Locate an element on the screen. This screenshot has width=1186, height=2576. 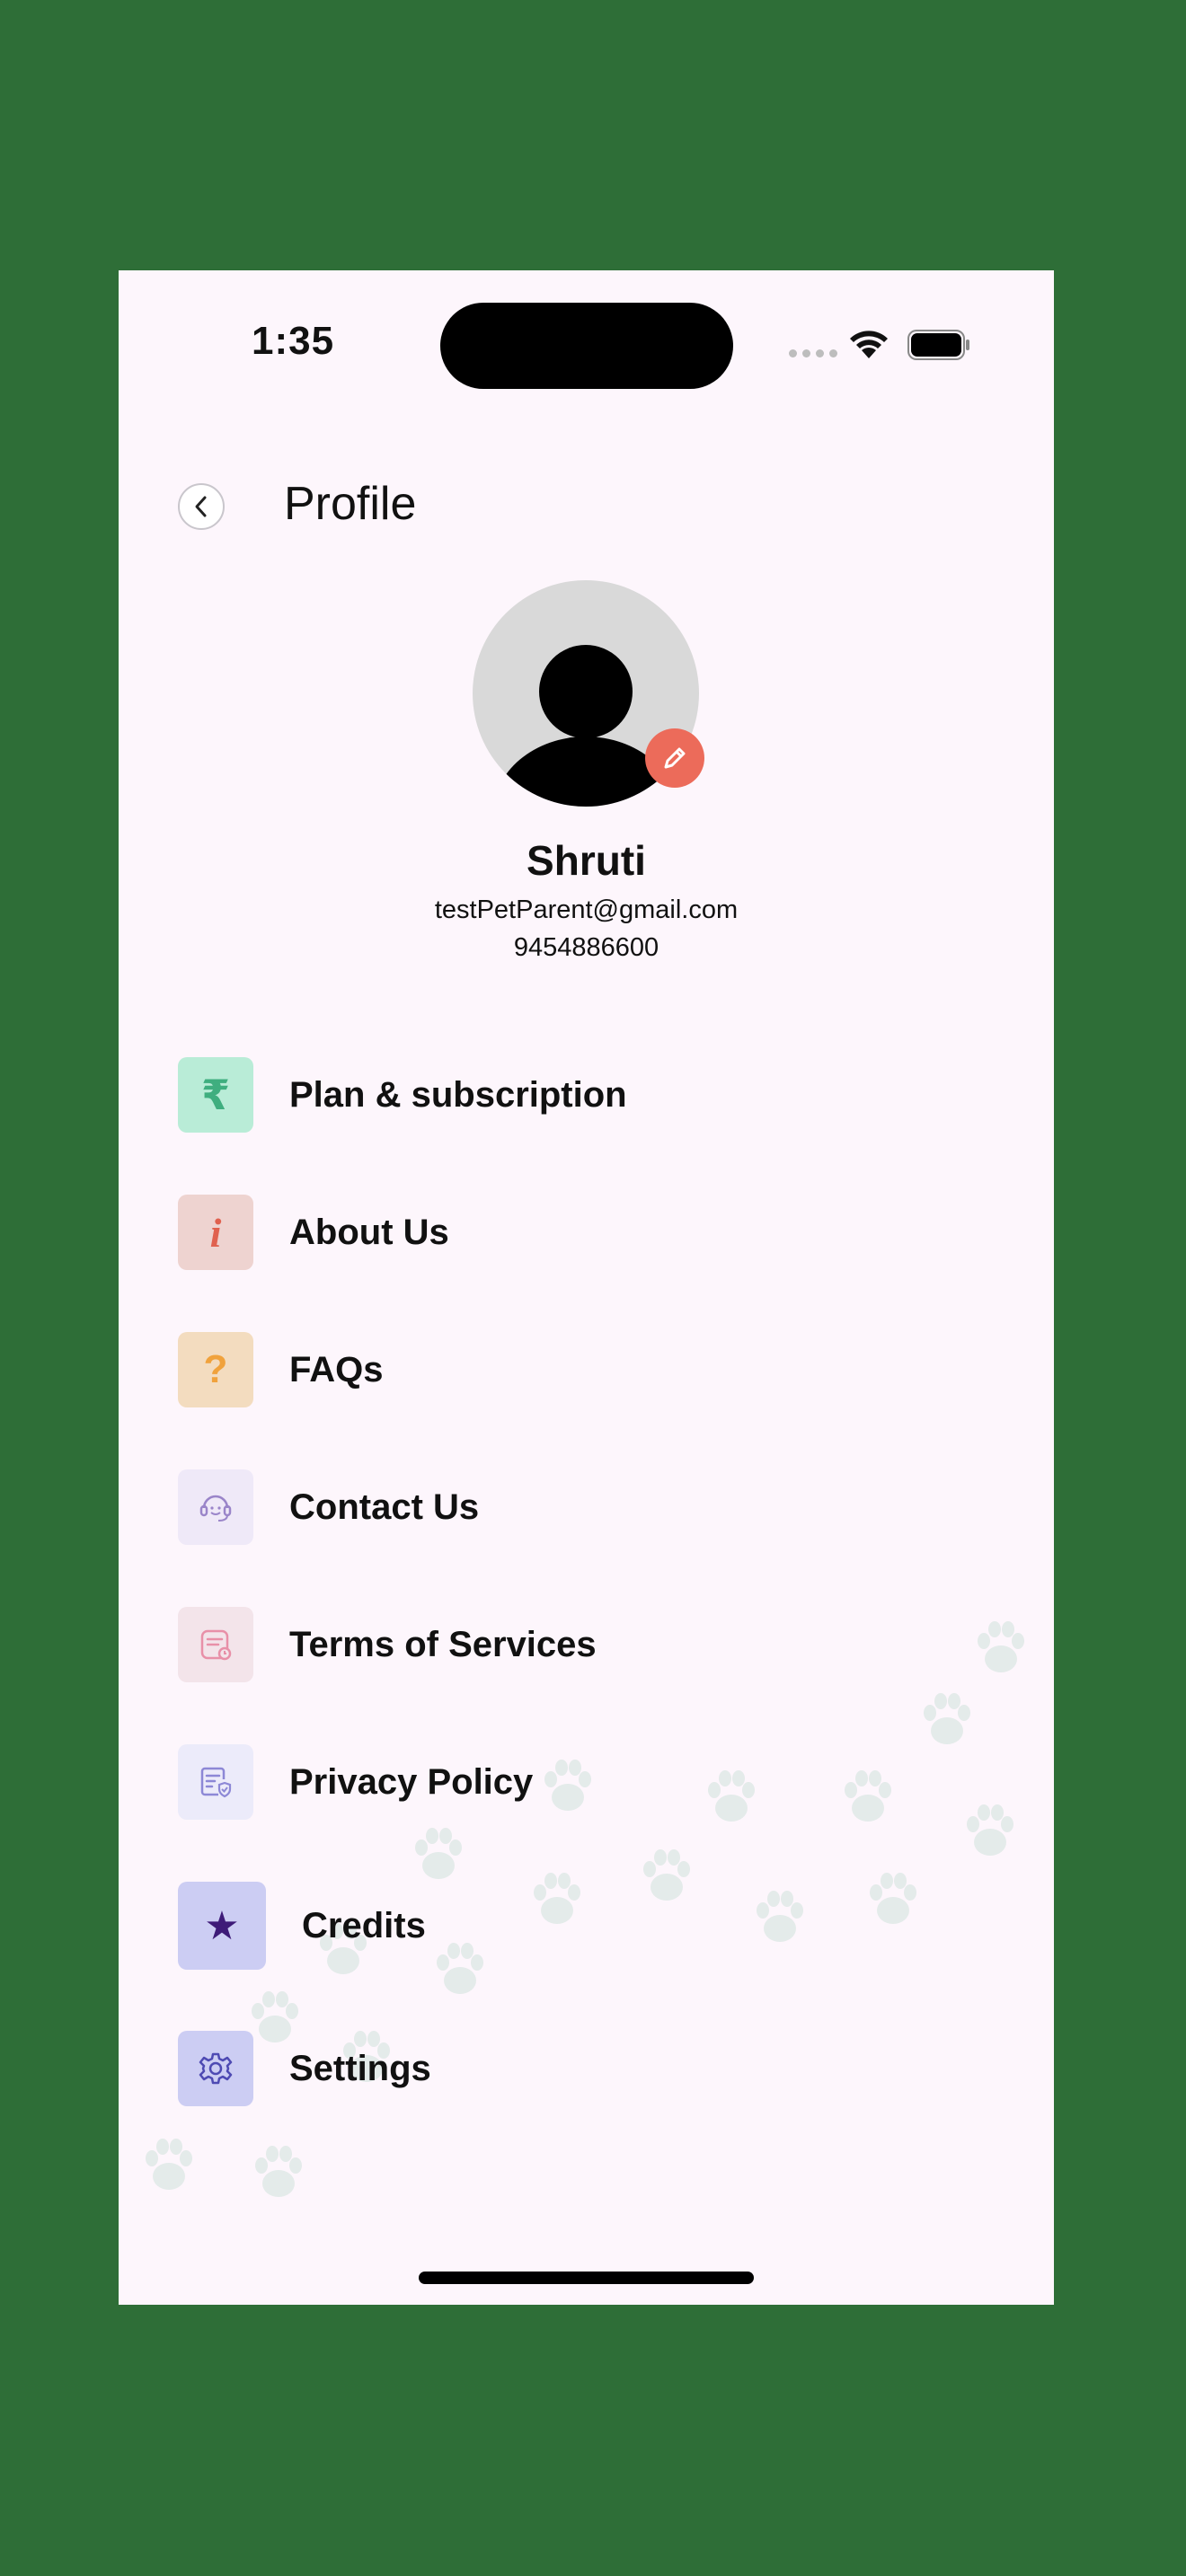
edit-avatar-button is located at coordinates (674, 758).